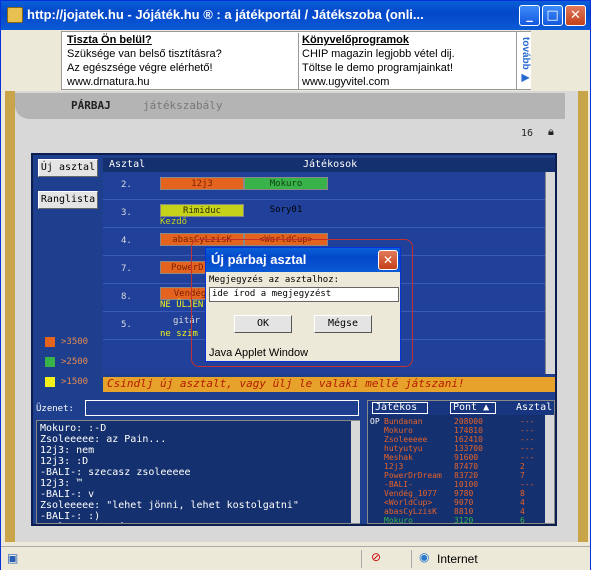  I want to click on players-scrollbar, so click(549, 469).